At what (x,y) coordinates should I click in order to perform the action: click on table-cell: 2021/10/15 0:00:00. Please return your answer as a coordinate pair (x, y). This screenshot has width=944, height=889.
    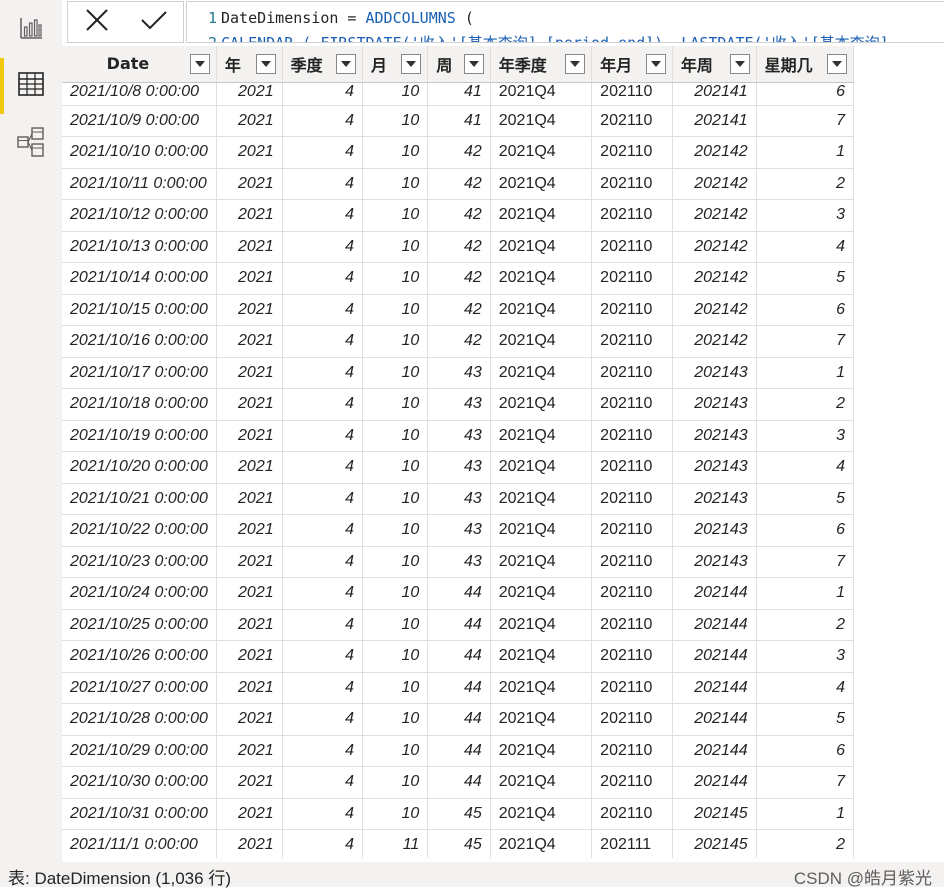
    Looking at the image, I should click on (139, 310).